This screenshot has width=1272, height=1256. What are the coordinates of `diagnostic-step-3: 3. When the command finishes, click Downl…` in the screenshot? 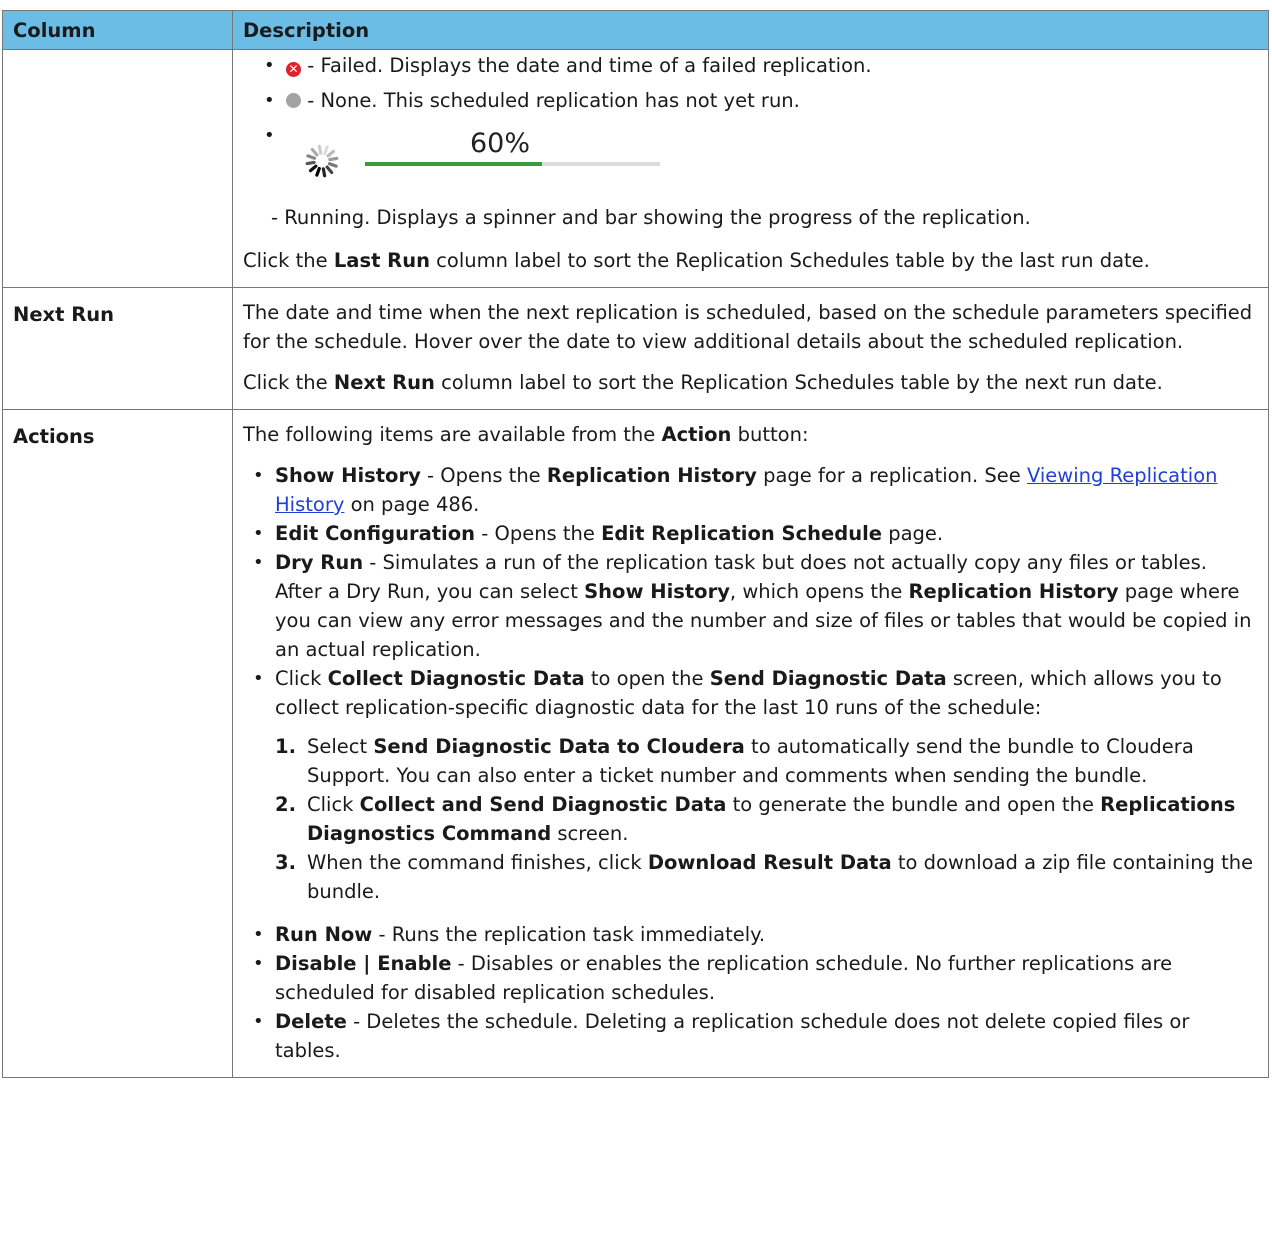 It's located at (764, 877).